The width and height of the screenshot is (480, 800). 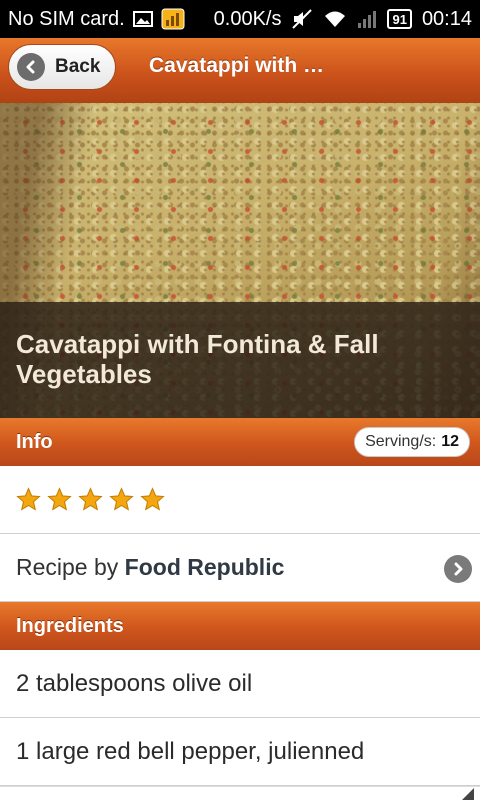 I want to click on chevron-right-icon, so click(x=458, y=569).